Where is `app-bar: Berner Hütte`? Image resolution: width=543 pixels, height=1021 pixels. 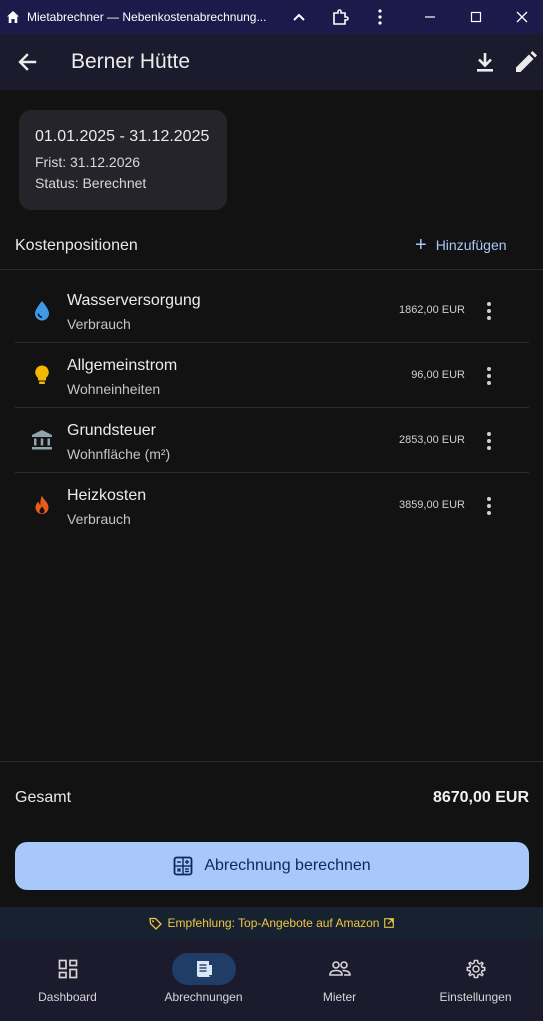
app-bar: Berner Hütte is located at coordinates (271, 62).